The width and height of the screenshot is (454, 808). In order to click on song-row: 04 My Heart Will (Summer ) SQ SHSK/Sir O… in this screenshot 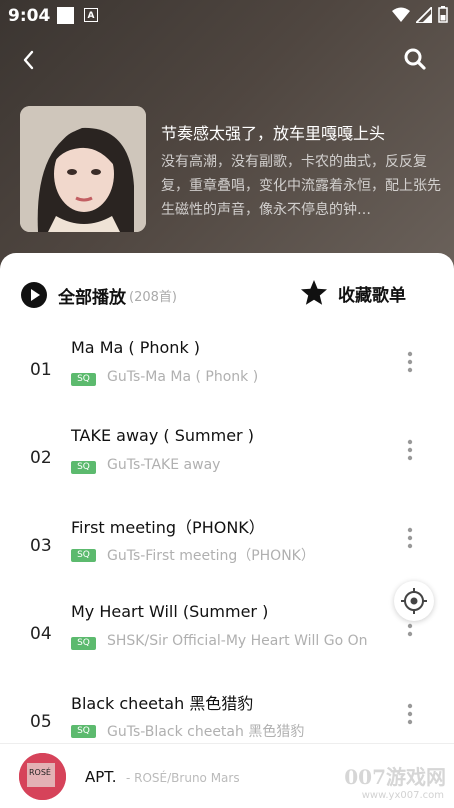, I will do `click(227, 634)`.